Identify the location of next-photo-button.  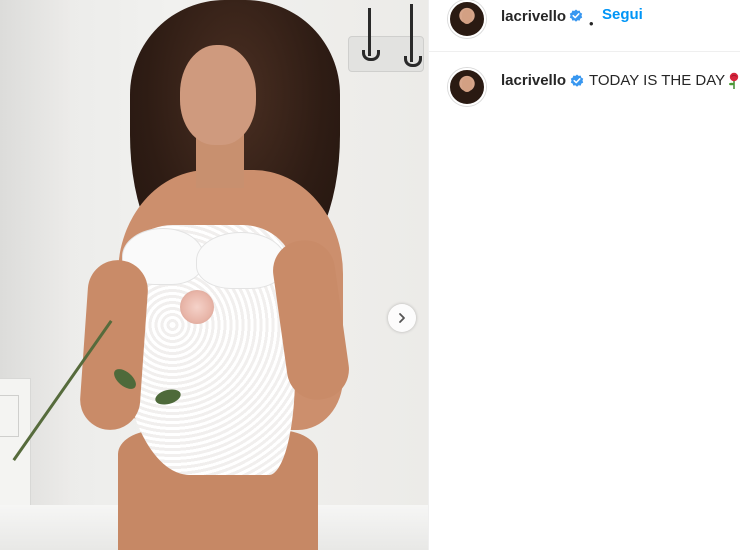
(402, 318).